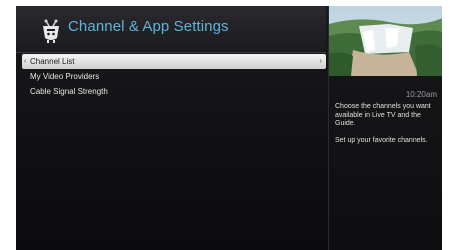 This screenshot has height=250, width=456. What do you see at coordinates (174, 91) in the screenshot?
I see `menu-item-cable-signal-strength: Cable Signal Strength` at bounding box center [174, 91].